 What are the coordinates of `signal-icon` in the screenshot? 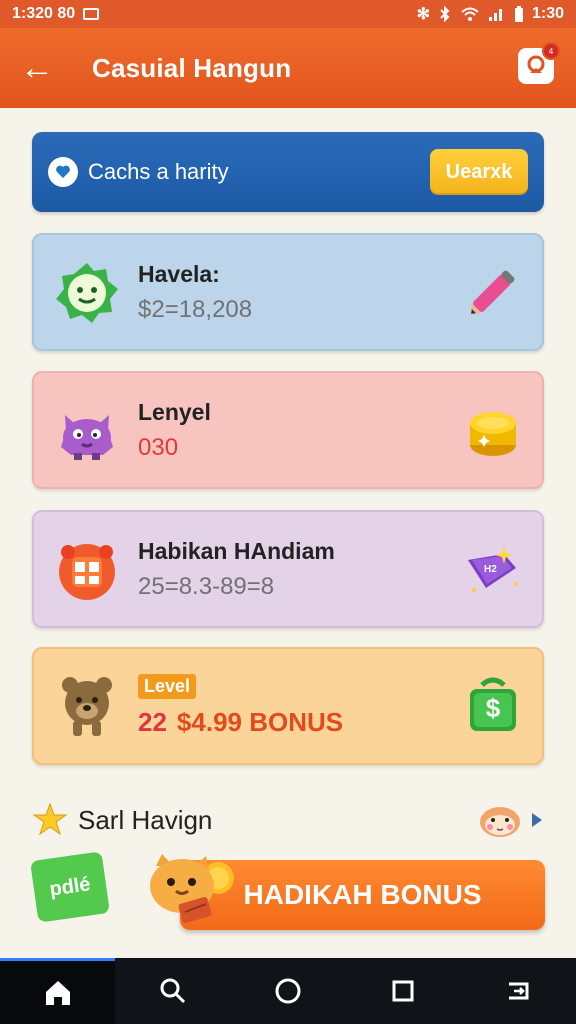 It's located at (495, 15).